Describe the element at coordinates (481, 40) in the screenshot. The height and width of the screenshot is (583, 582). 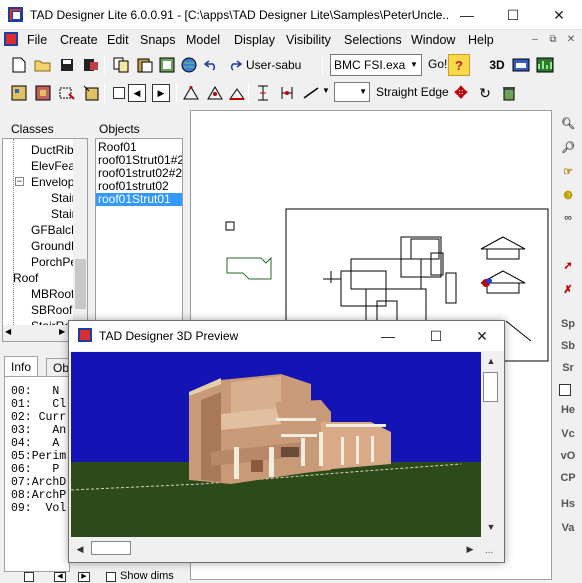
I see `menu-help: Help` at that location.